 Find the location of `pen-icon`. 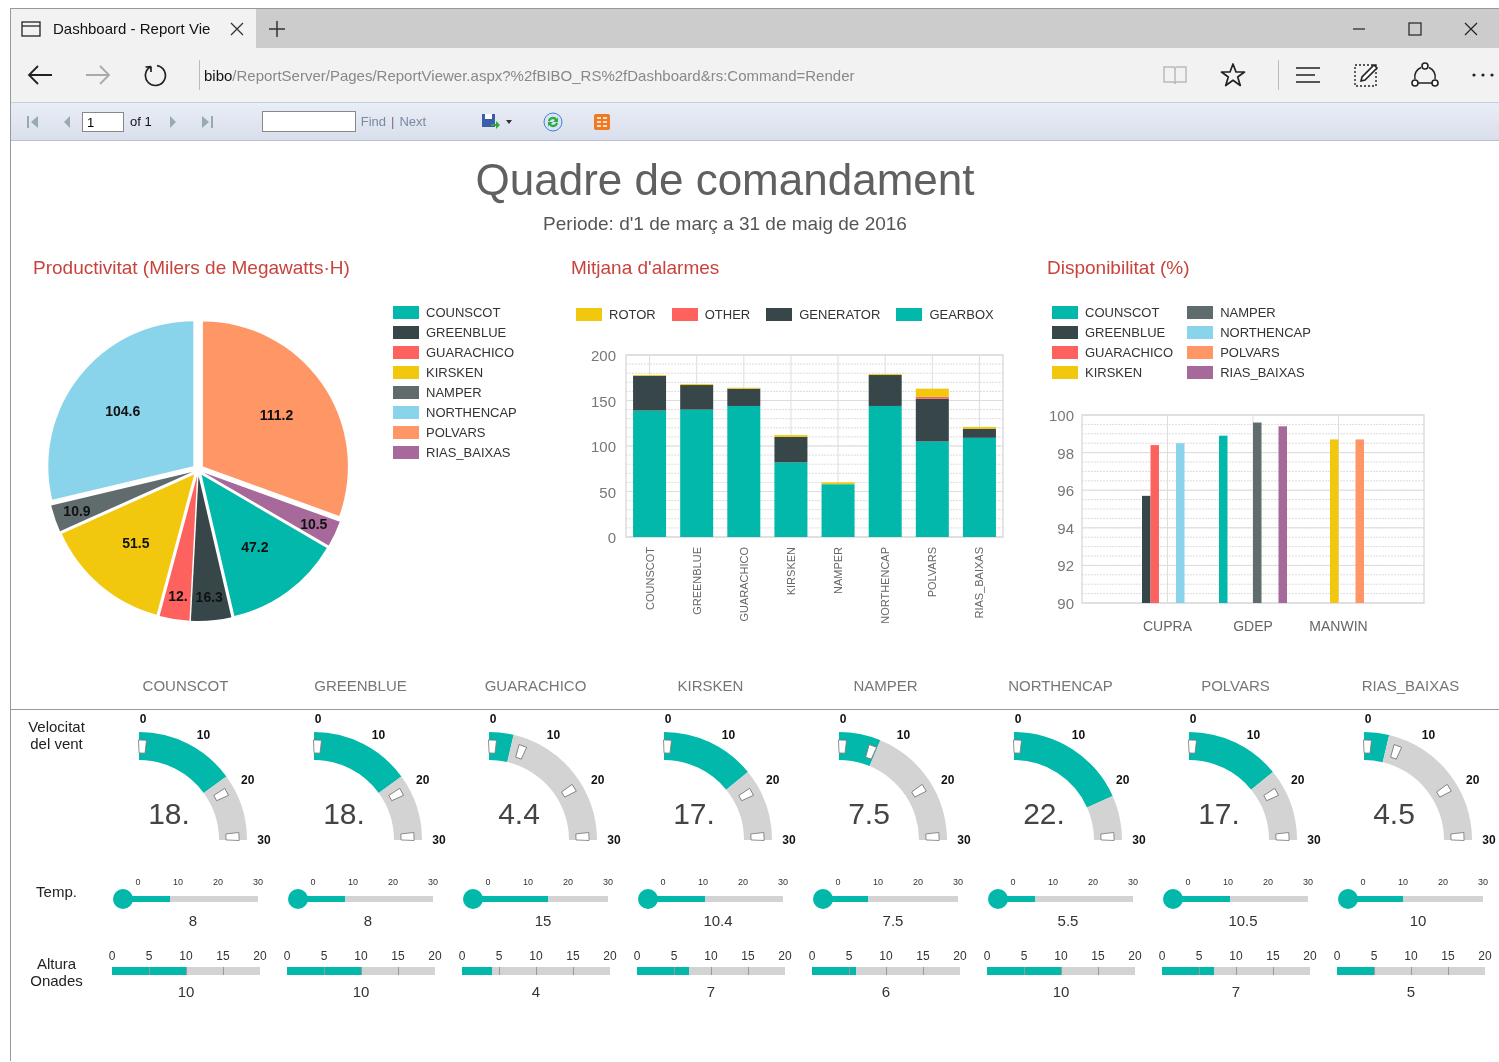

pen-icon is located at coordinates (1366, 75).